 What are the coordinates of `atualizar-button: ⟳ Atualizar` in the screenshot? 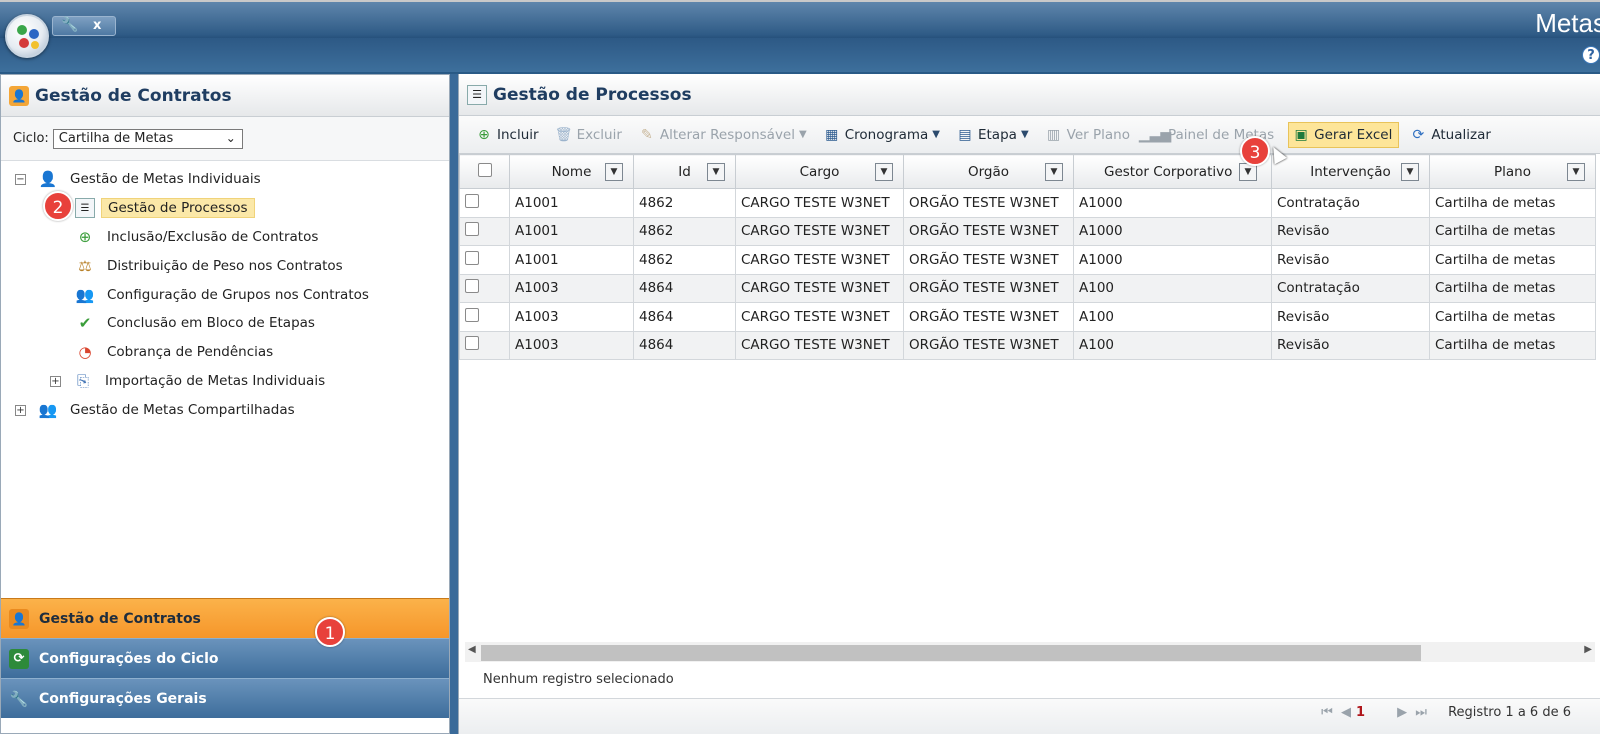 It's located at (1450, 135).